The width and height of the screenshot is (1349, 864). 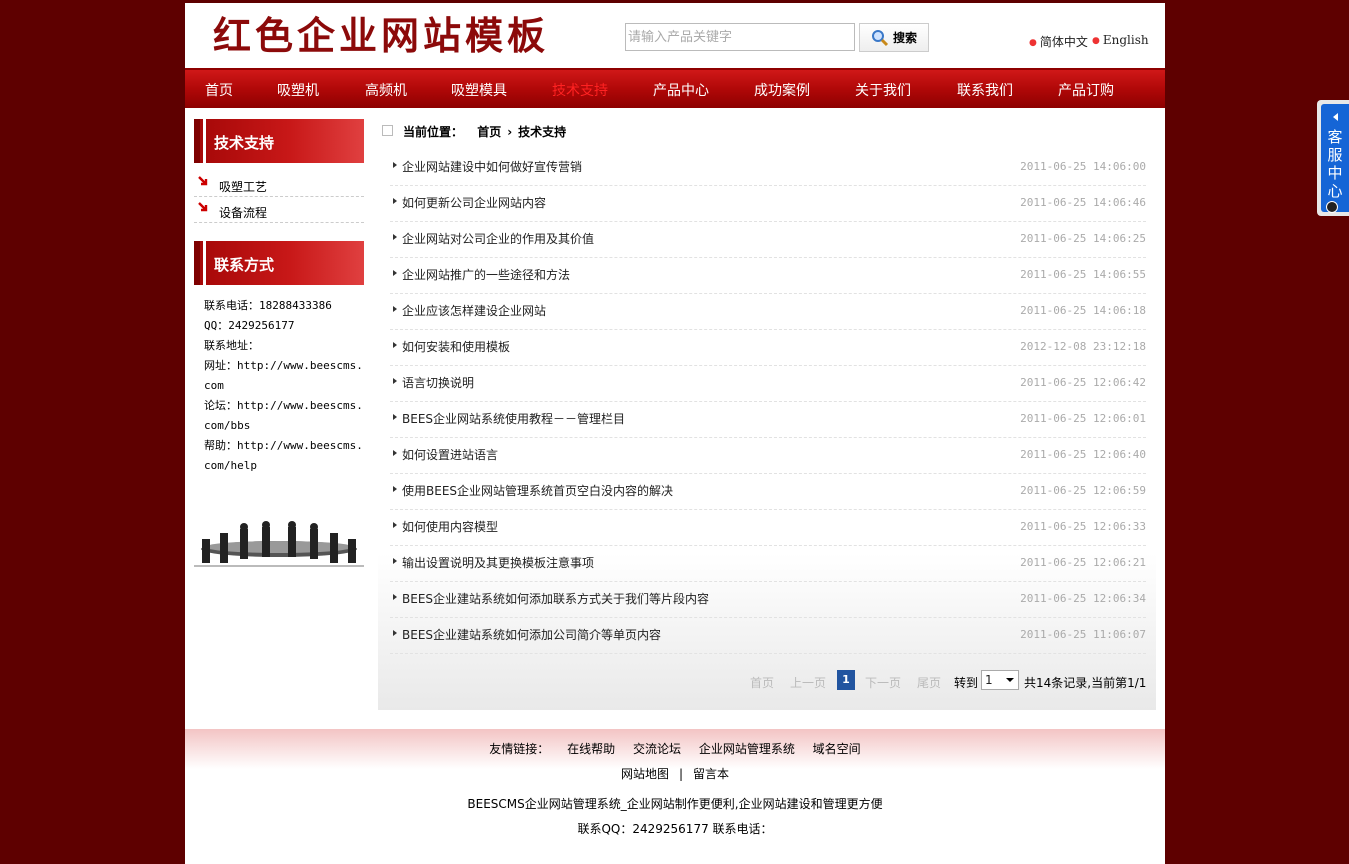 I want to click on article-row: 企业网站推广的一些途径和方法 2011-06-25 14:06:55, so click(x=768, y=276).